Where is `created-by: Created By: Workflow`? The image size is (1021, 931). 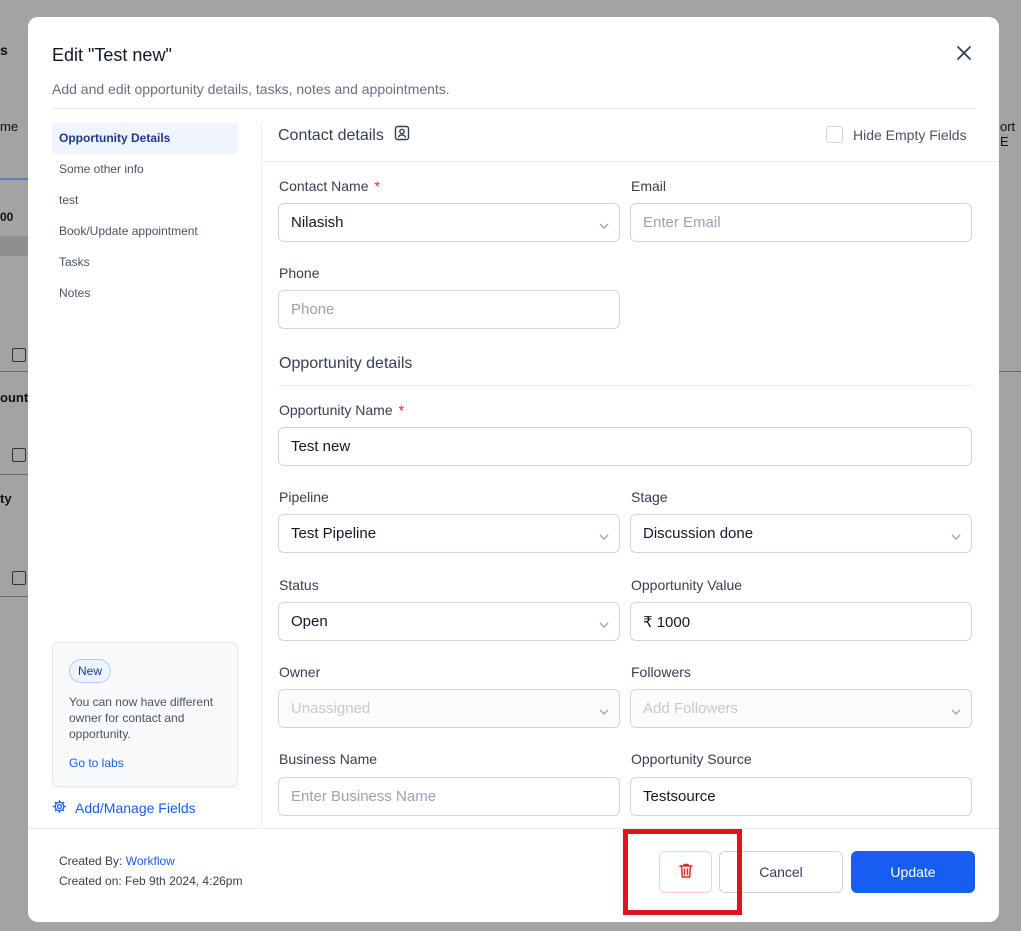
created-by: Created By: Workflow is located at coordinates (117, 861).